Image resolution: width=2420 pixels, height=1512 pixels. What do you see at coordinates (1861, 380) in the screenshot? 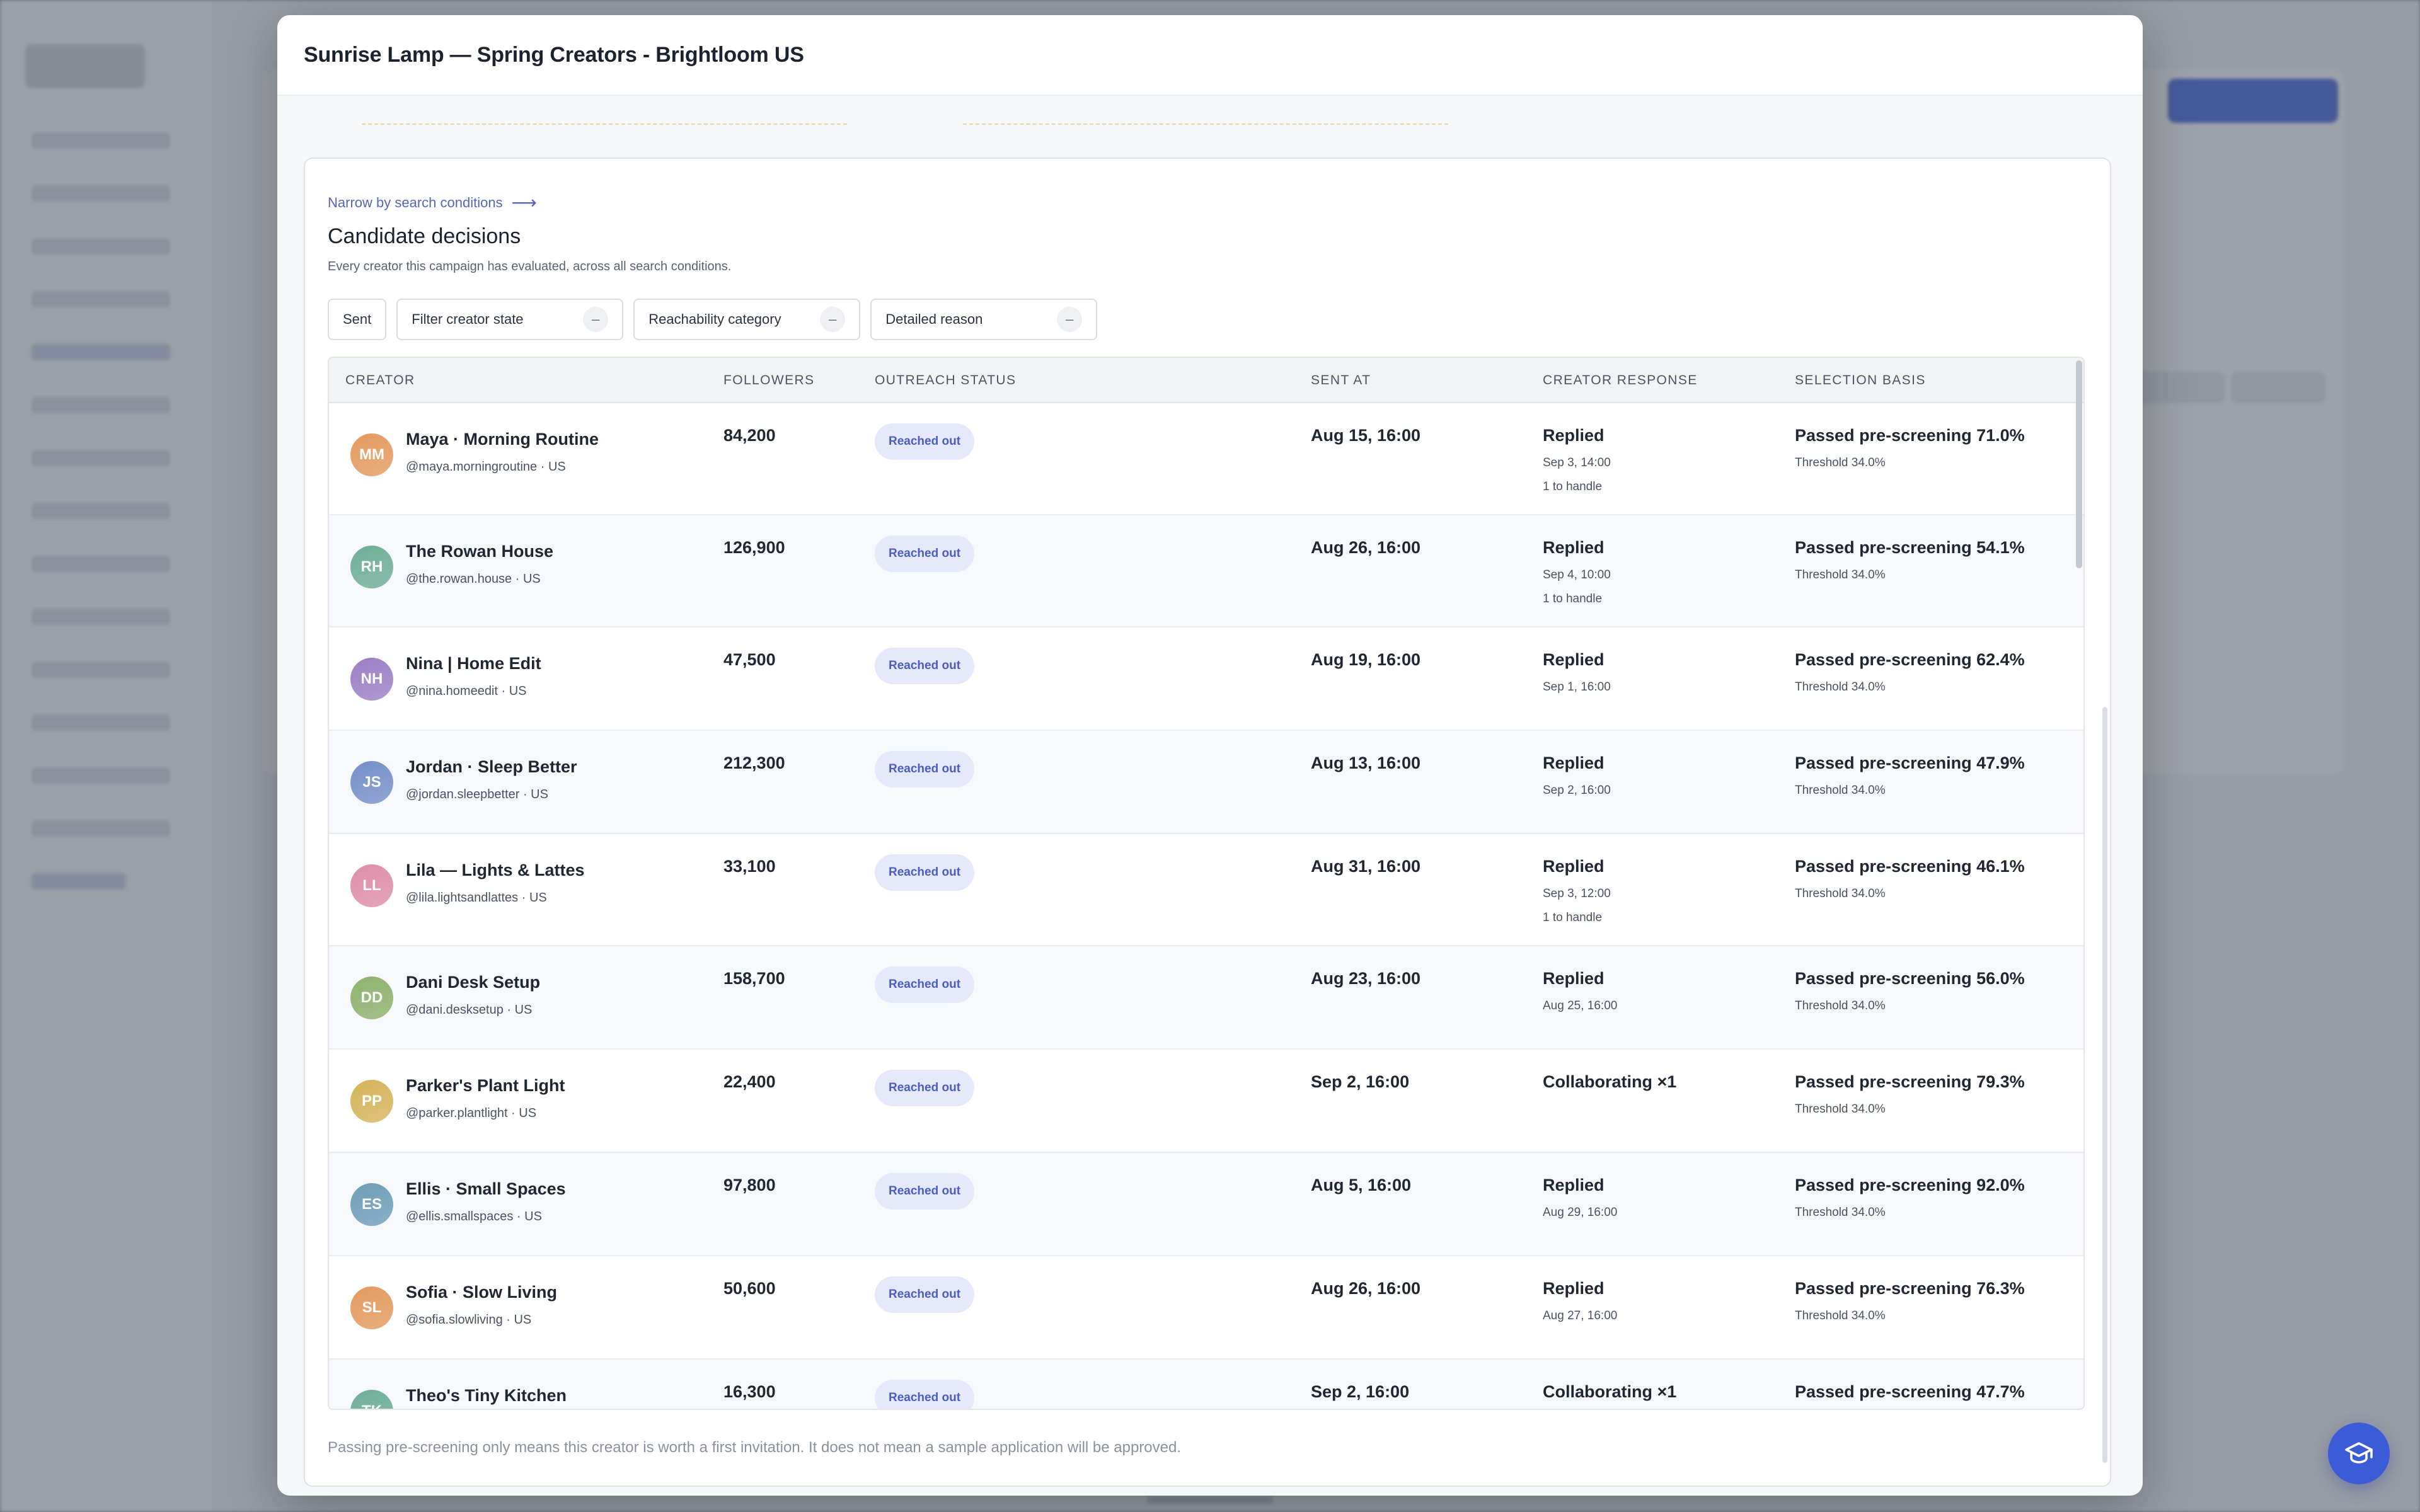
I see `column-selection-basis: Selection basis` at bounding box center [1861, 380].